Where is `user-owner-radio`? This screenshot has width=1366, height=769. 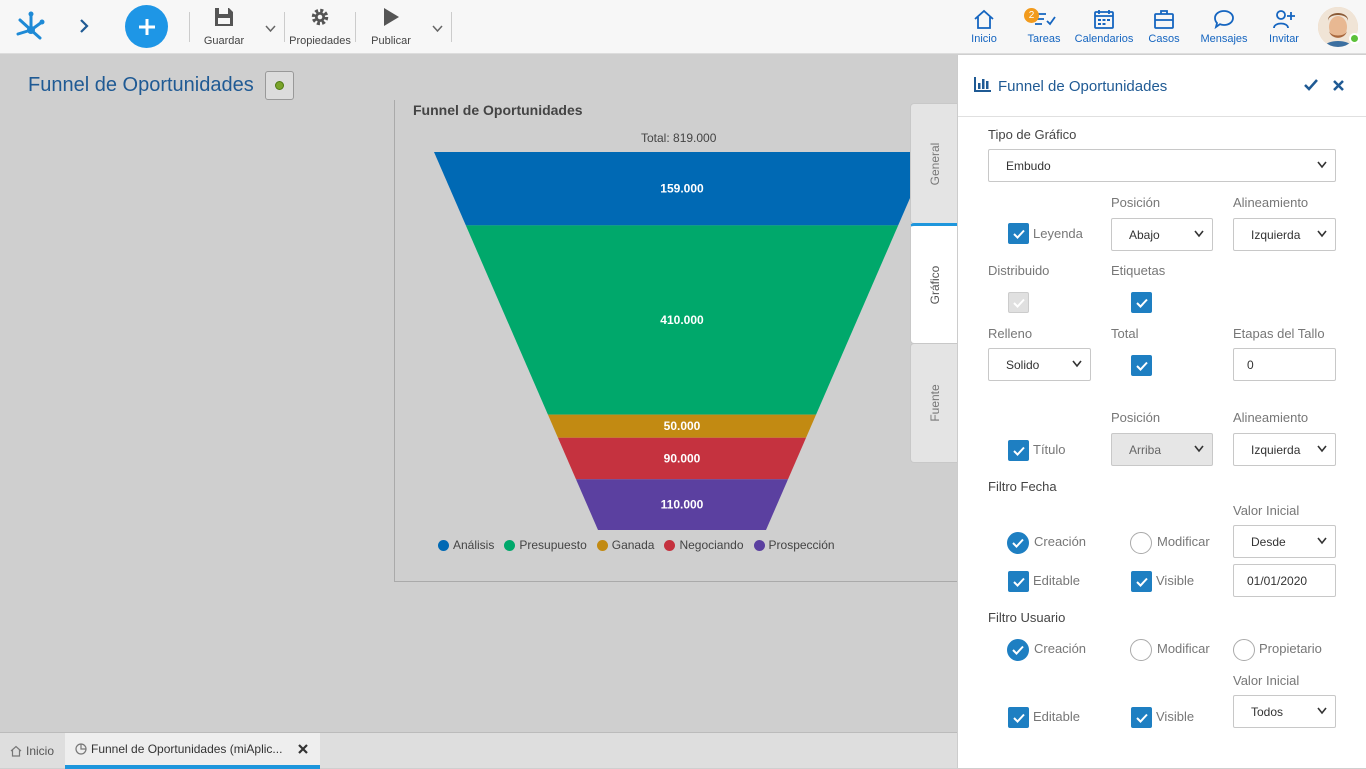
user-owner-radio is located at coordinates (1244, 650).